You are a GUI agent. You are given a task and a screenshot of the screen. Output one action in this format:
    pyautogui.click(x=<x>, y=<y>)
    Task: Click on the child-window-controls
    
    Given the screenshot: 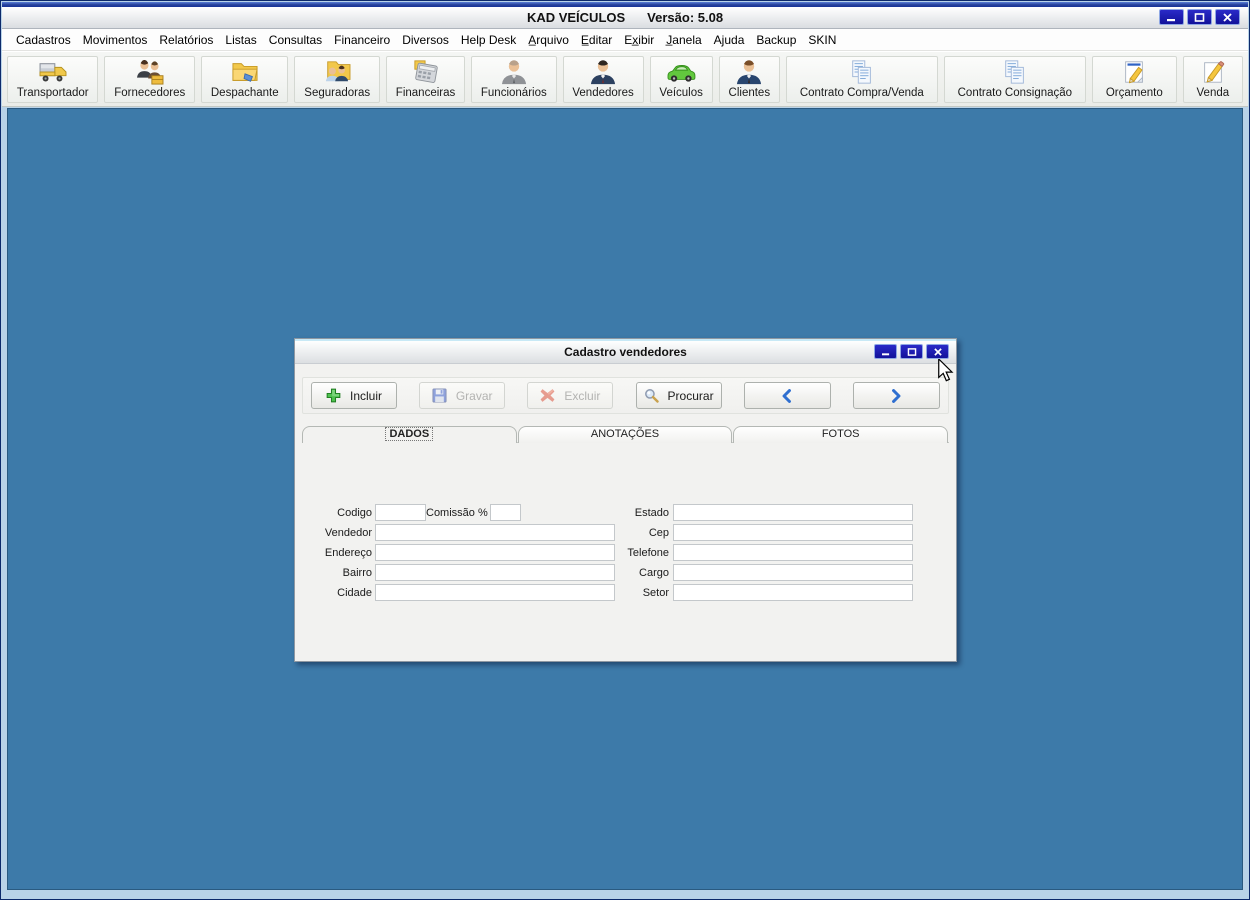 What is the action you would take?
    pyautogui.click(x=911, y=351)
    